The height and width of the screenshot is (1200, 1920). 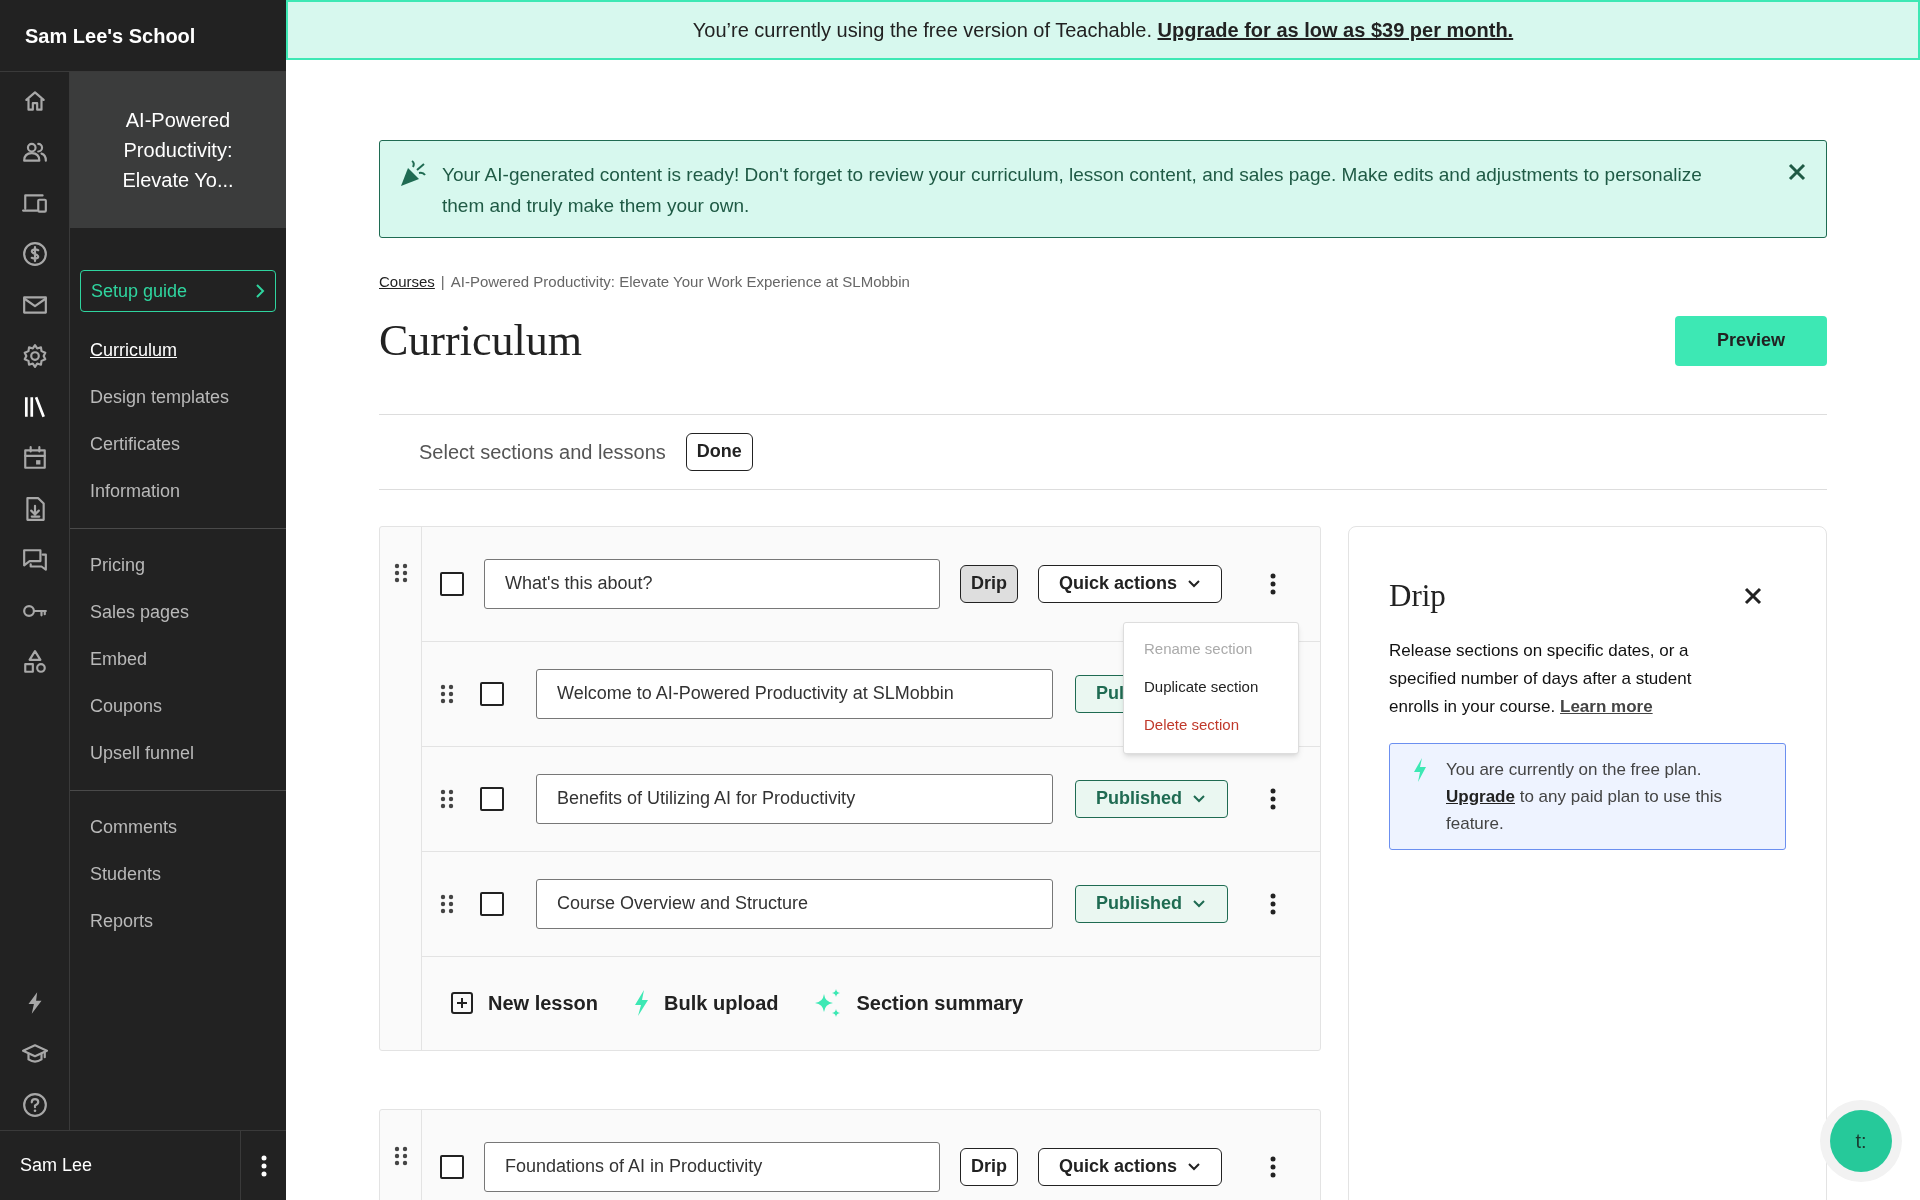 I want to click on nav-link: Curriculum, so click(x=178, y=350).